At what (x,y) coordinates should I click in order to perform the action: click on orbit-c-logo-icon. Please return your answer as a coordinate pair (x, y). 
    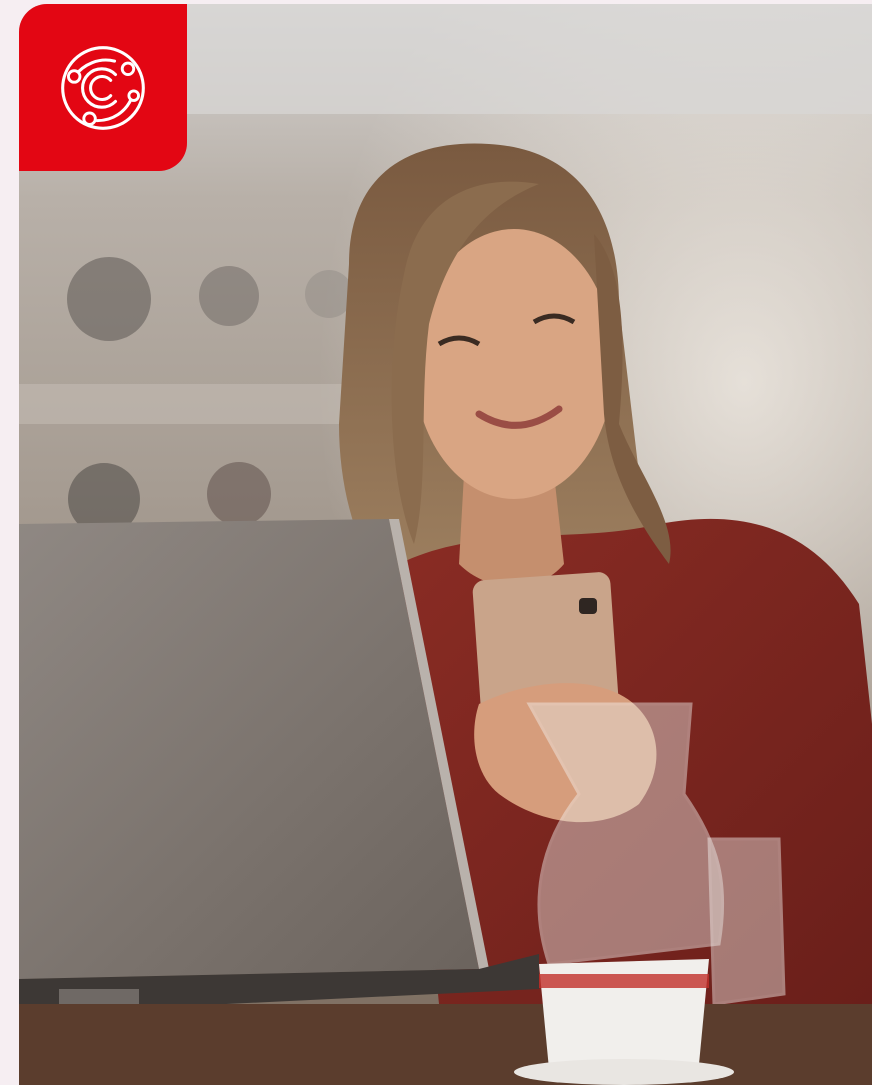
    Looking at the image, I should click on (103, 87).